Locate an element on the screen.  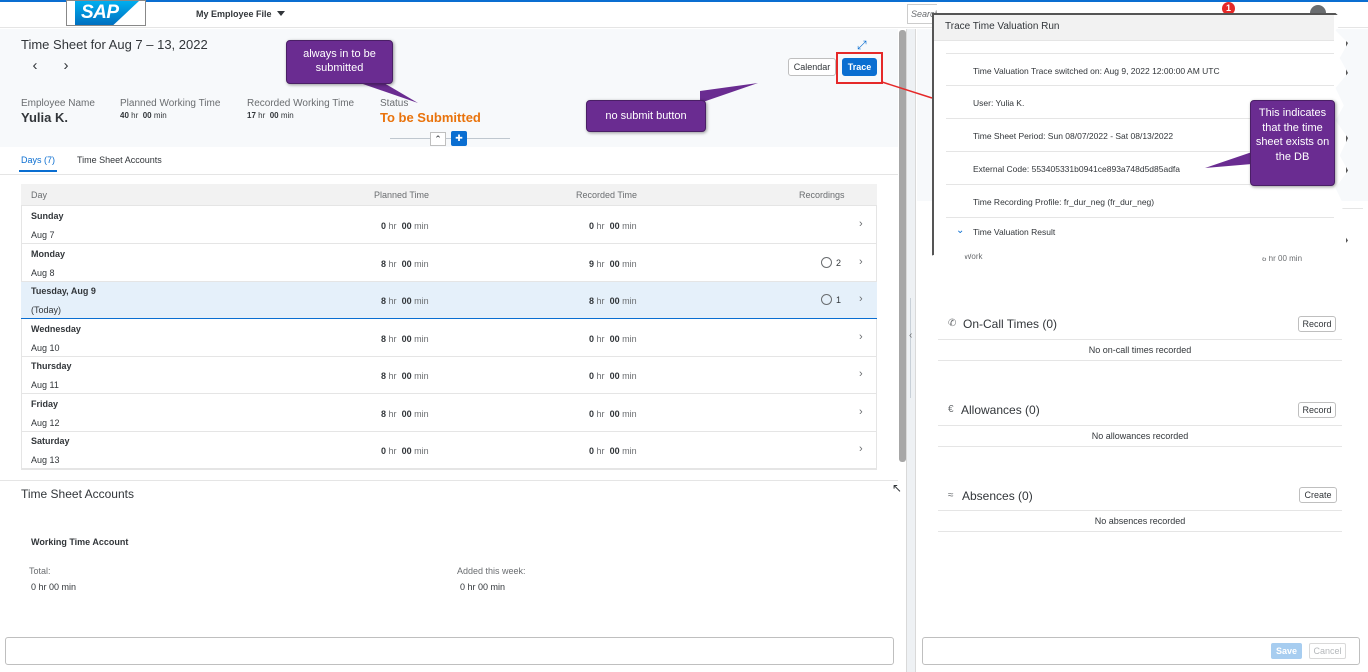
row-day: Thursday is located at coordinates (51, 366).